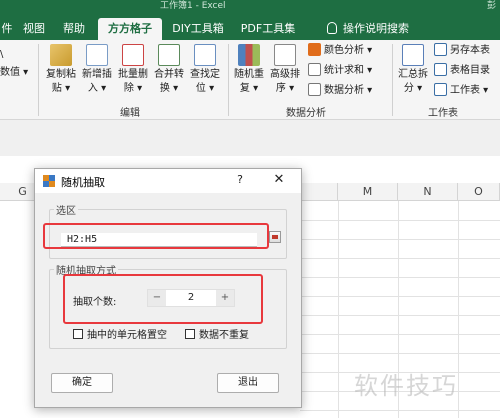  Describe the element at coordinates (205, 55) in the screenshot. I see `find-icon` at that location.